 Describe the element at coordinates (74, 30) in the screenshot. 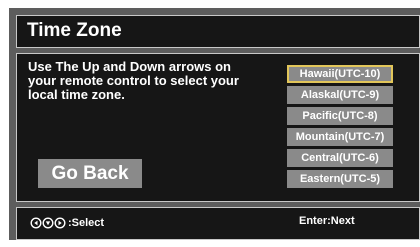

I see `page-title: Time Zone` at that location.